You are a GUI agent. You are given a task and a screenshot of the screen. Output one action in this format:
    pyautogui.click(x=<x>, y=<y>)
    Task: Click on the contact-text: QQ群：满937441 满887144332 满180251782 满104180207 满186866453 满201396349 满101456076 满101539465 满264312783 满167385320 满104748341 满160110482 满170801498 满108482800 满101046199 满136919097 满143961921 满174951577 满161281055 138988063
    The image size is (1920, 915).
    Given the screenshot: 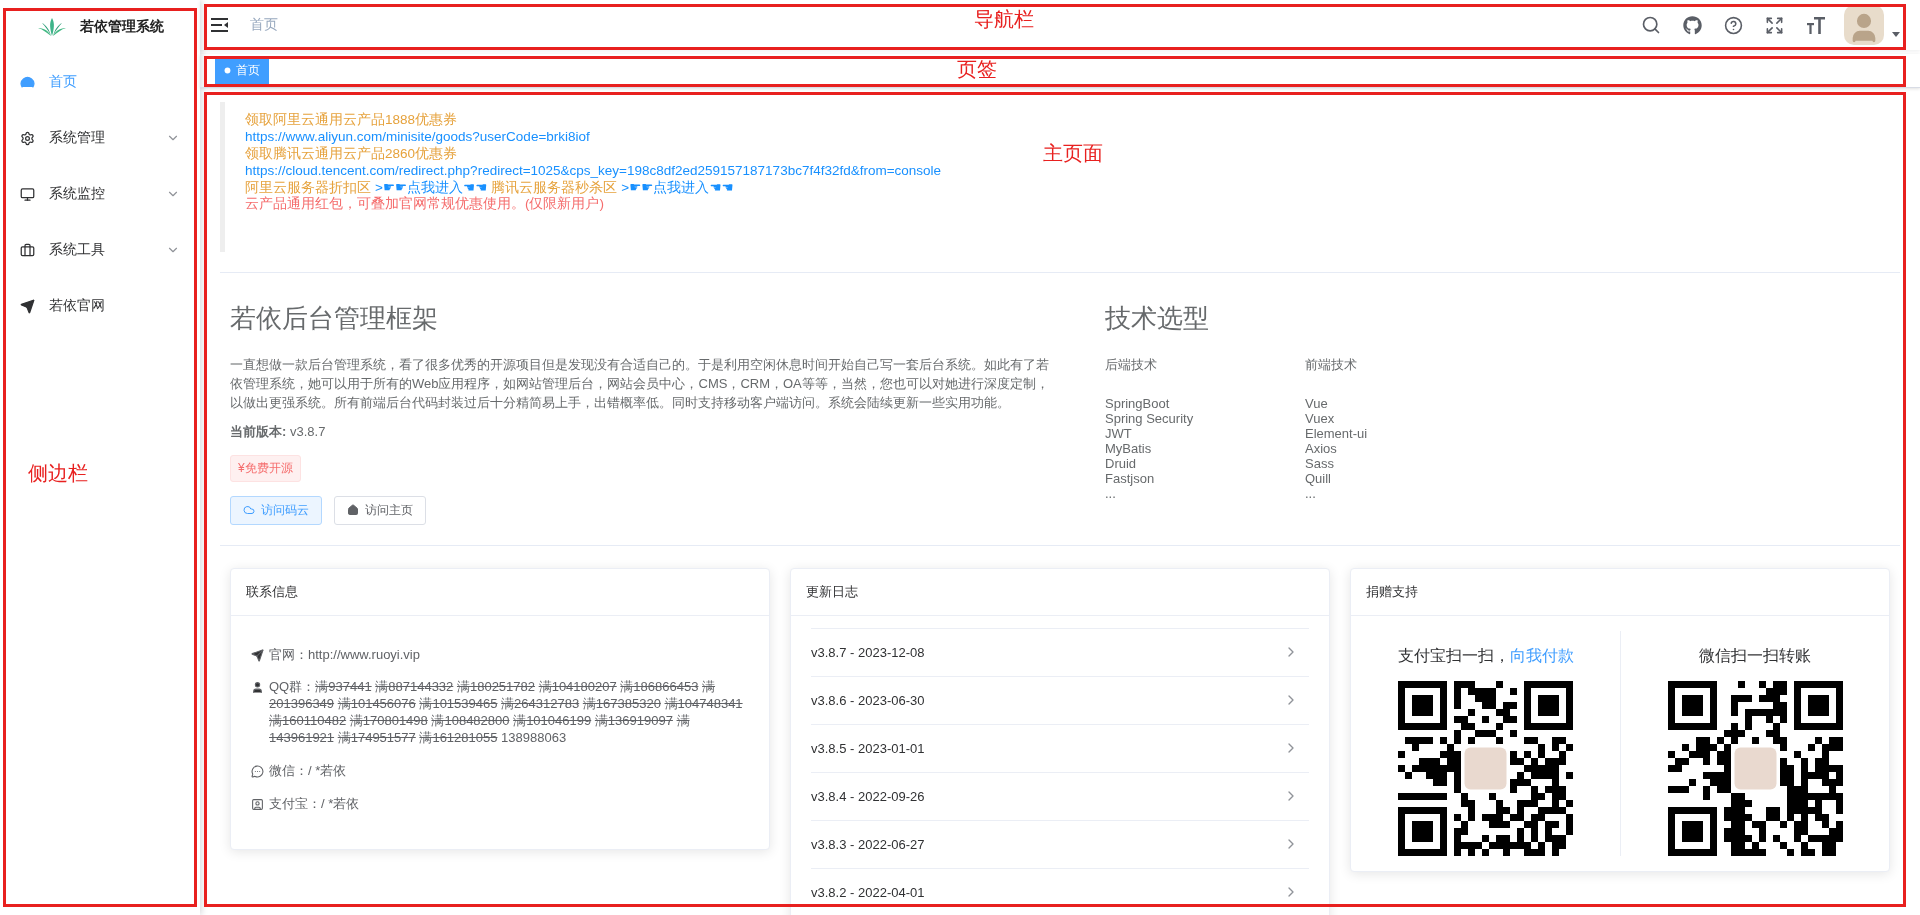 What is the action you would take?
    pyautogui.click(x=506, y=713)
    